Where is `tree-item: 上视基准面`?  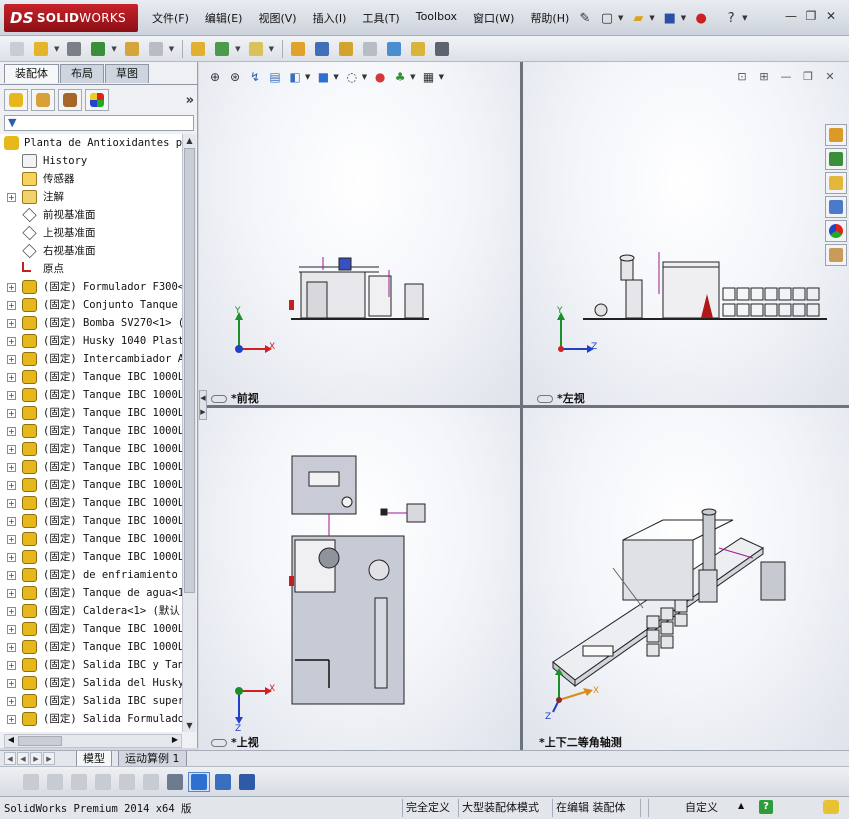
tree-item: 上视基准面 is located at coordinates (91, 233).